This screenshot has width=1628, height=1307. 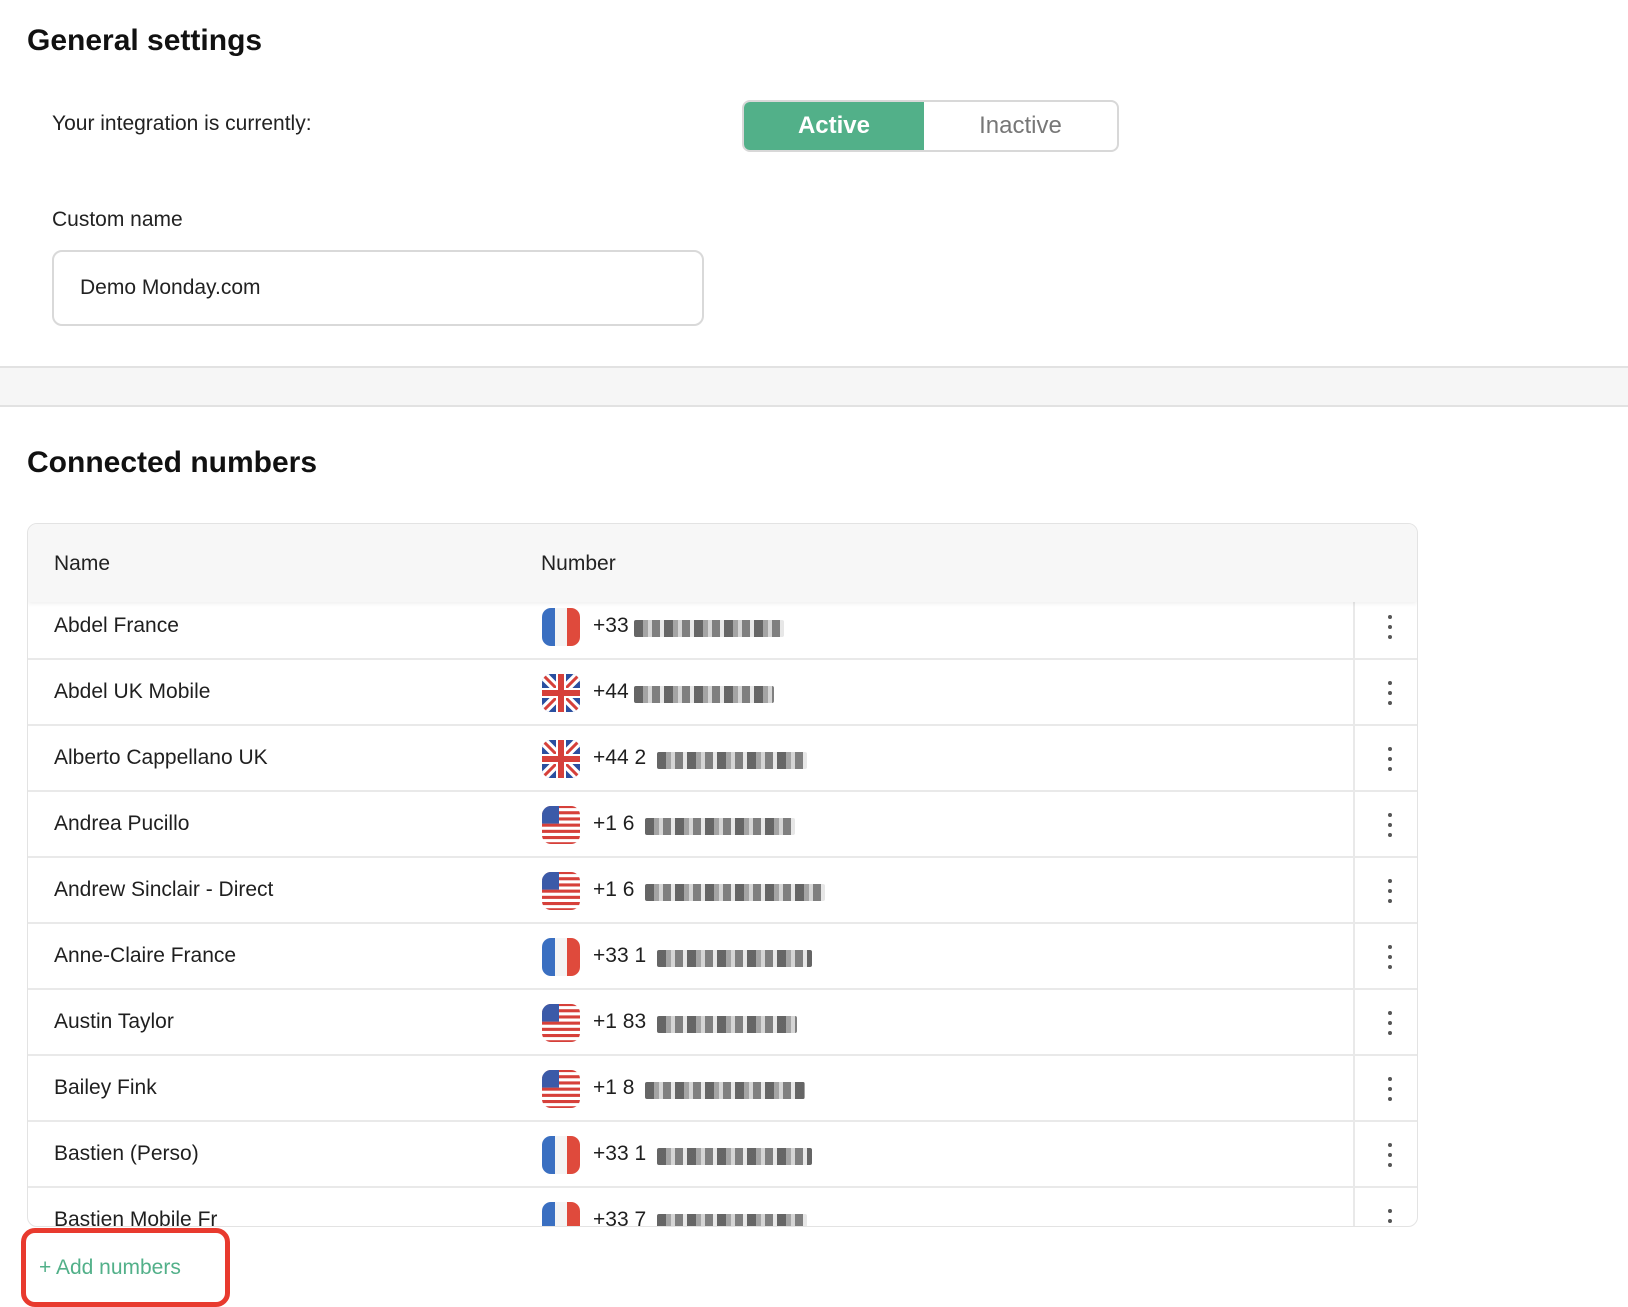 I want to click on row-name: Alberto Cappellano UK, so click(x=161, y=757).